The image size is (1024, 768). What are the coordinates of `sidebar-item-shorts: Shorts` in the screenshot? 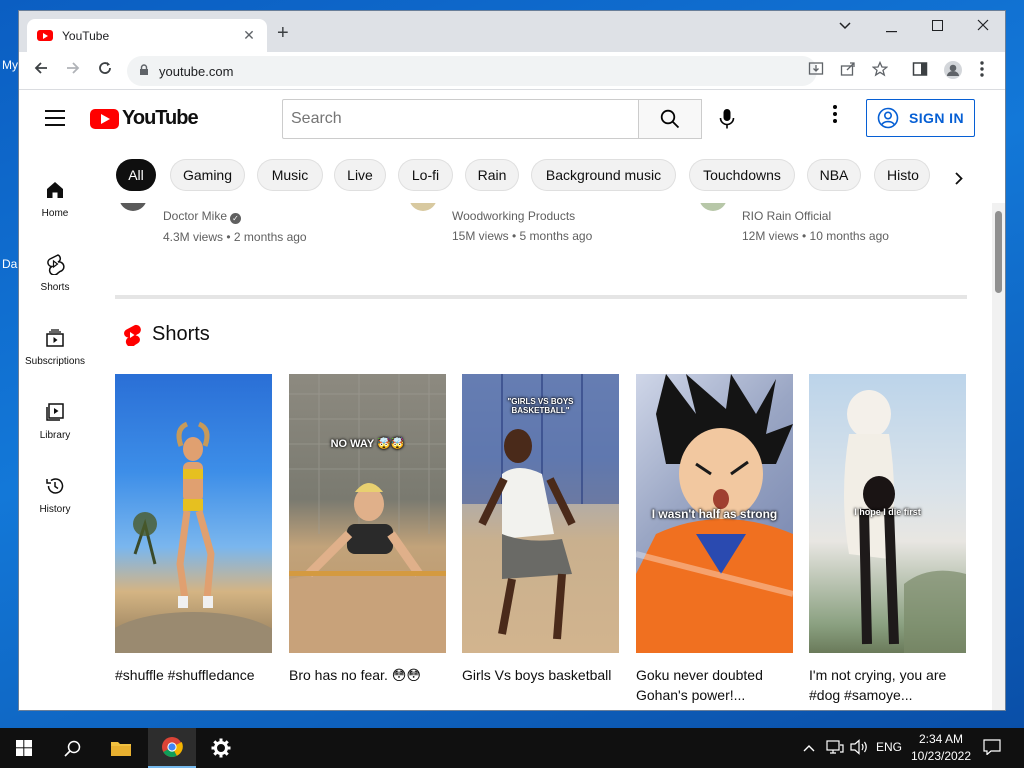 It's located at (55, 272).